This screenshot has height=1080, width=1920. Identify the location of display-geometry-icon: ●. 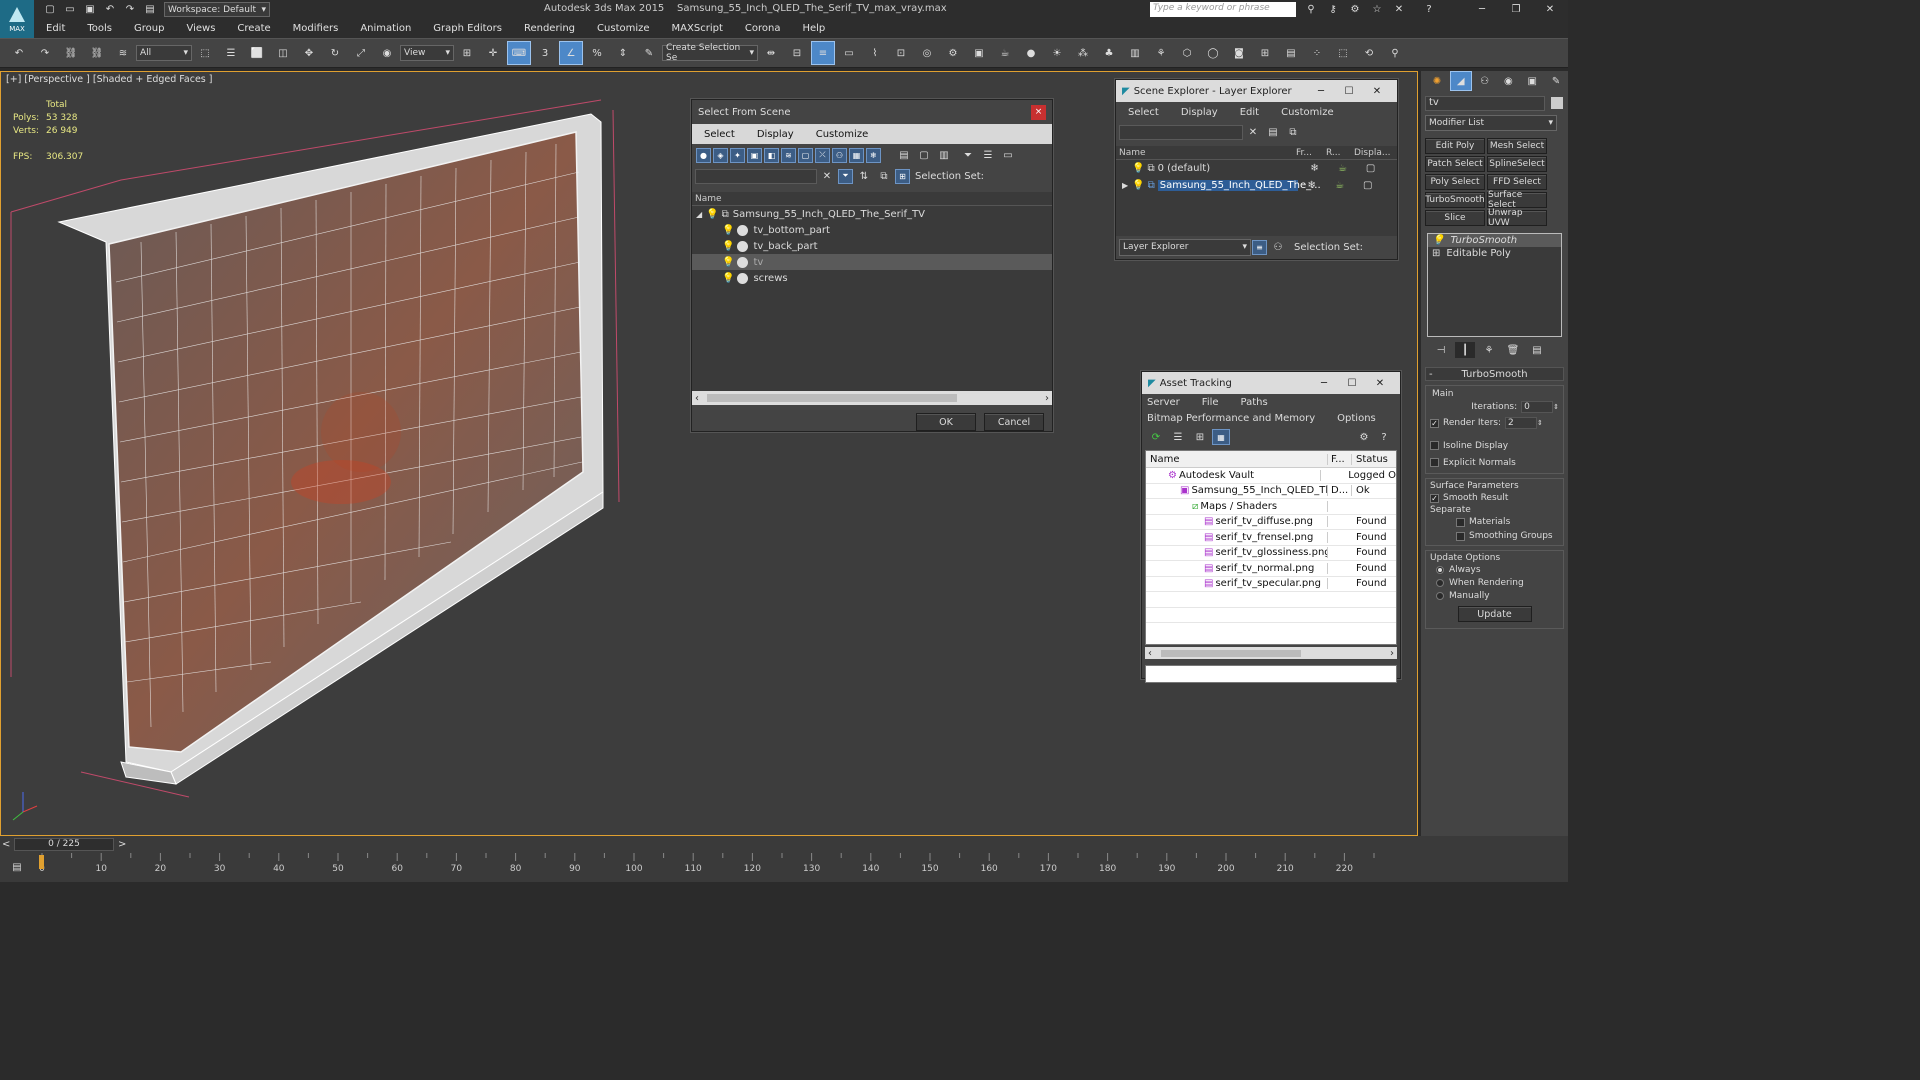
(703, 155).